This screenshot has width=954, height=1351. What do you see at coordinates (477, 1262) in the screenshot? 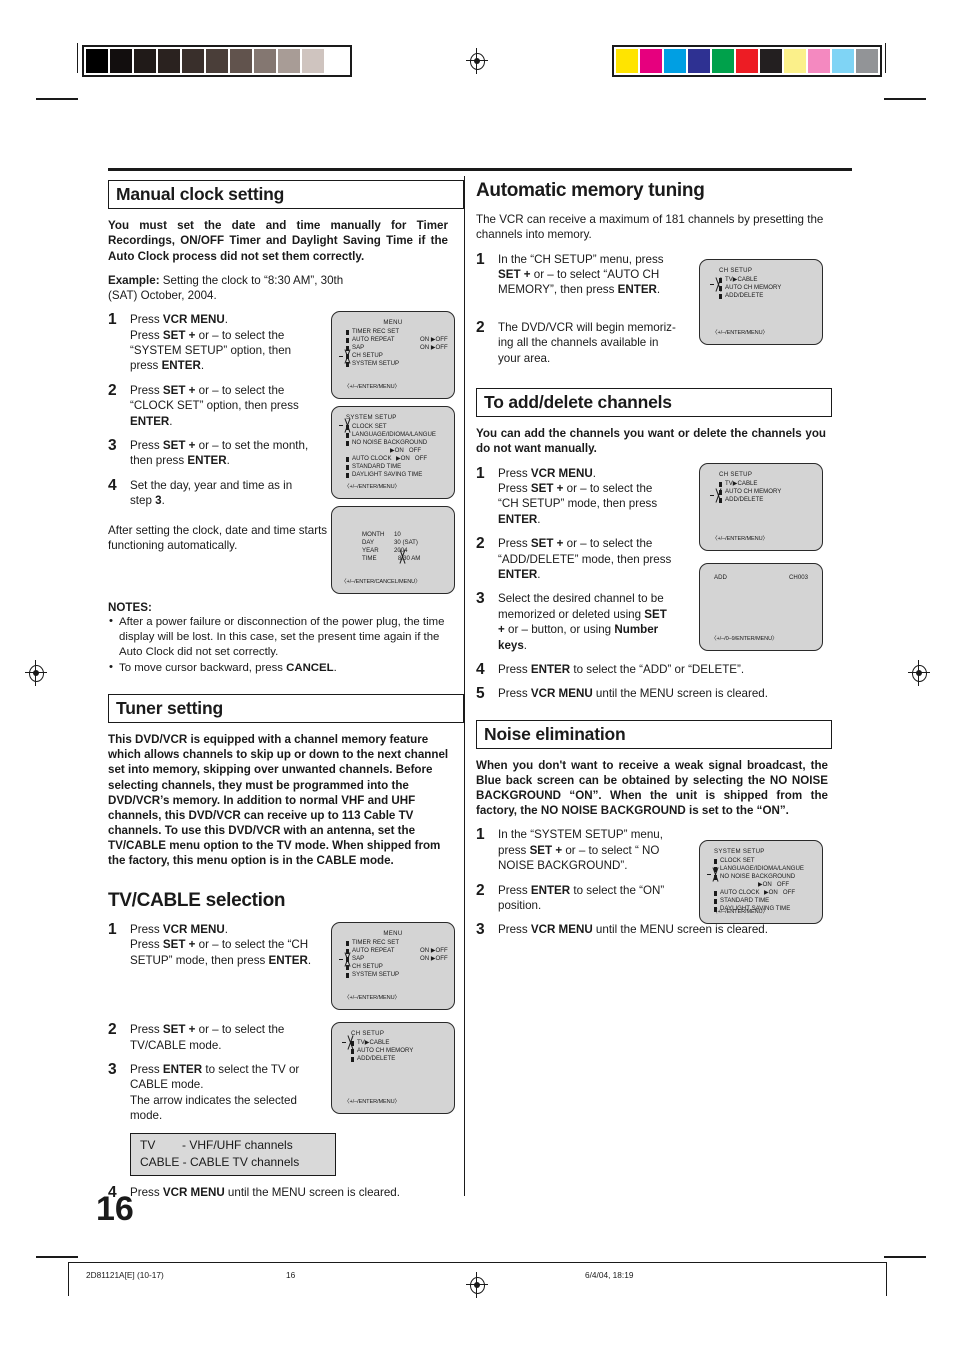
I see `footer-rule` at bounding box center [477, 1262].